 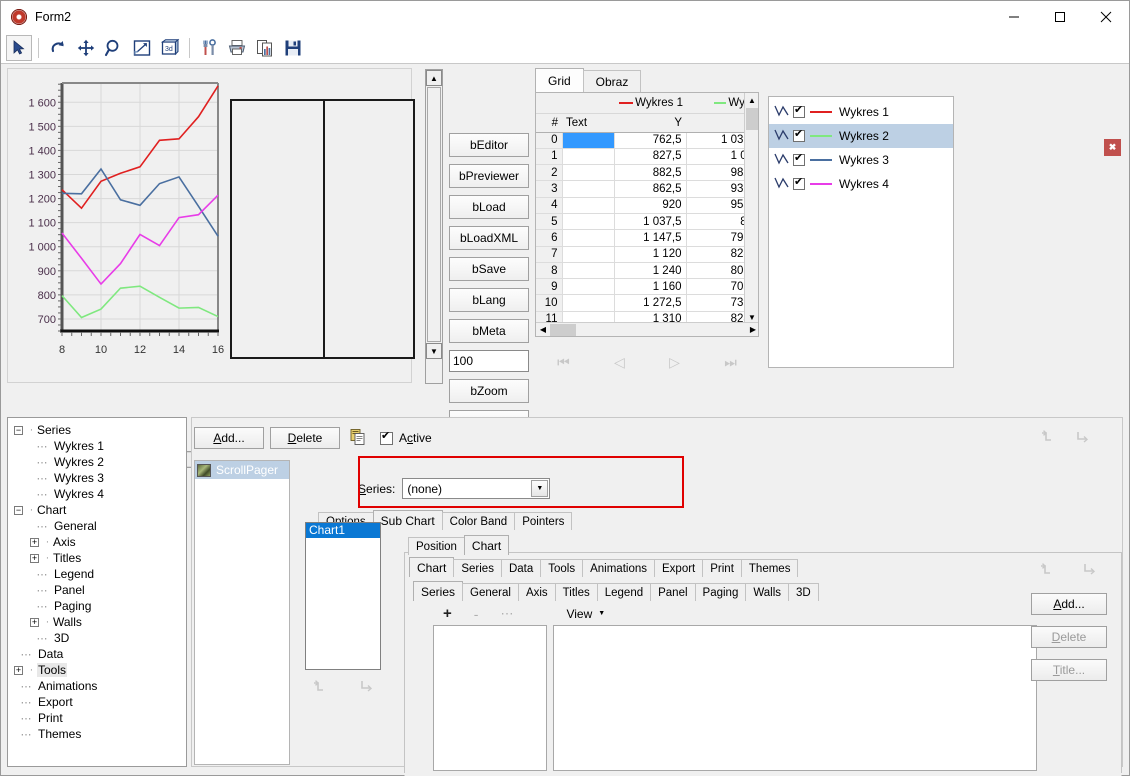 What do you see at coordinates (97, 542) in the screenshot?
I see `tree-node: + · Axis` at bounding box center [97, 542].